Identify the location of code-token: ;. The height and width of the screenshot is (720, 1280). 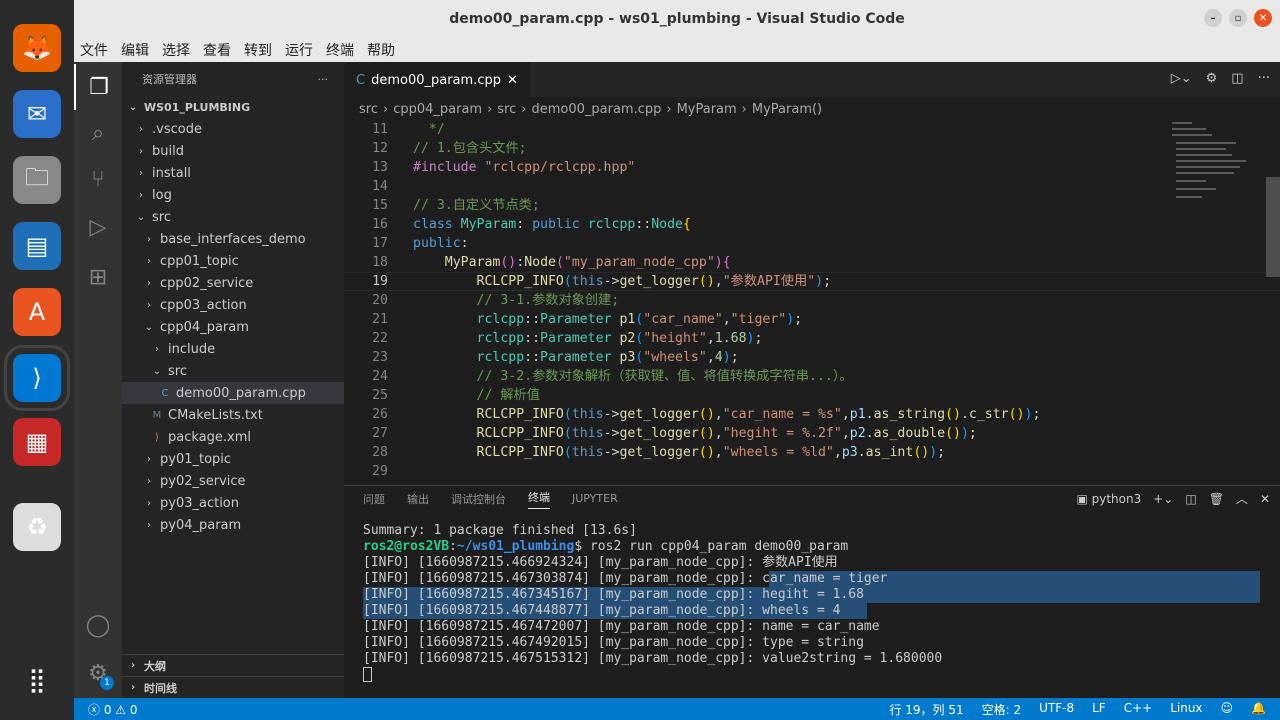
(941, 452).